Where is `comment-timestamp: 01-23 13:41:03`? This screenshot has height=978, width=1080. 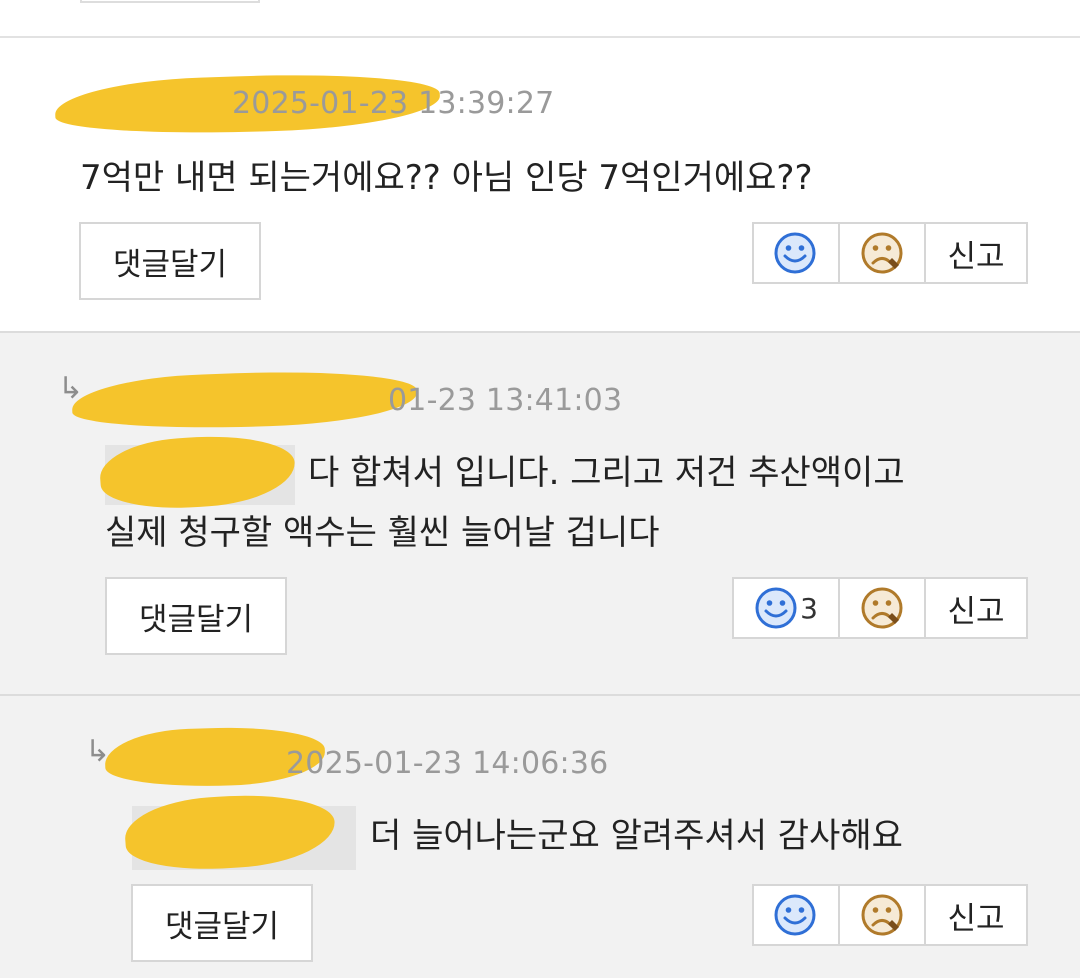
comment-timestamp: 01-23 13:41:03 is located at coordinates (505, 400).